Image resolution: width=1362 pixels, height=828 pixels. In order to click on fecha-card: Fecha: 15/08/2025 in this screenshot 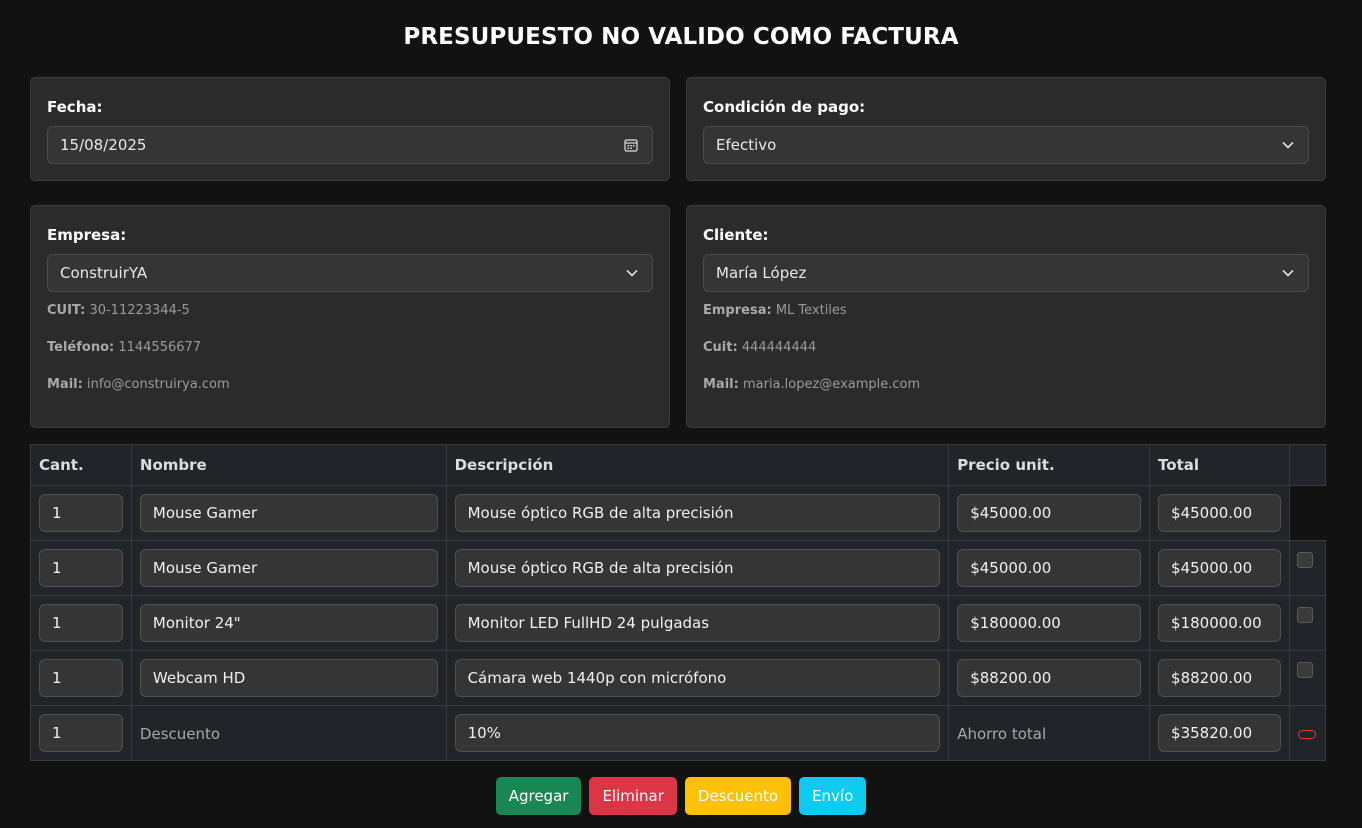, I will do `click(350, 129)`.